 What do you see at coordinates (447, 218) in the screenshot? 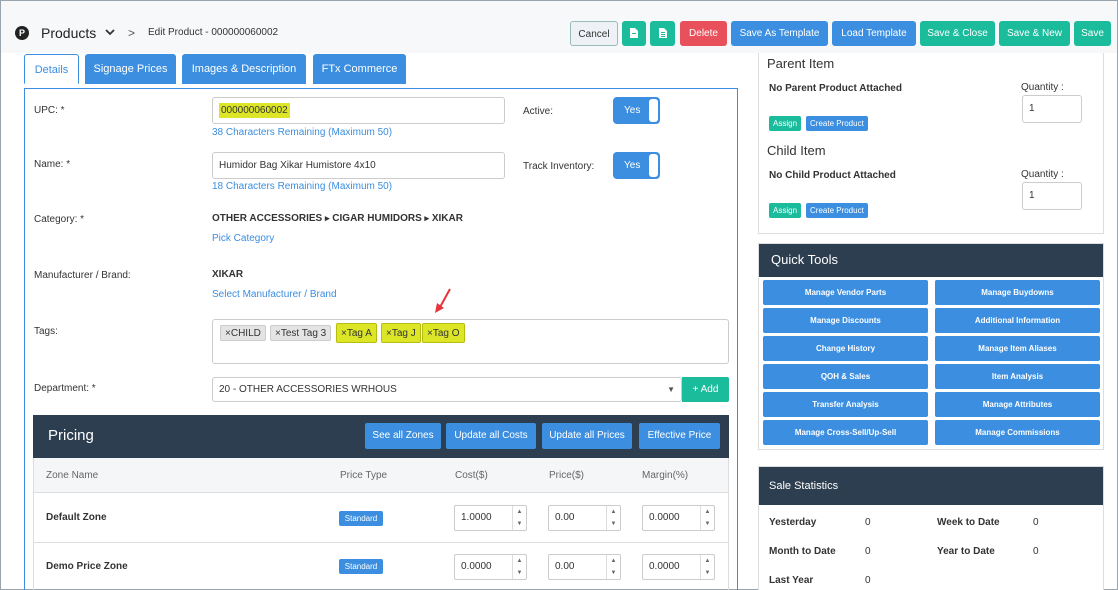
I see `category-level-3: XIKAR` at bounding box center [447, 218].